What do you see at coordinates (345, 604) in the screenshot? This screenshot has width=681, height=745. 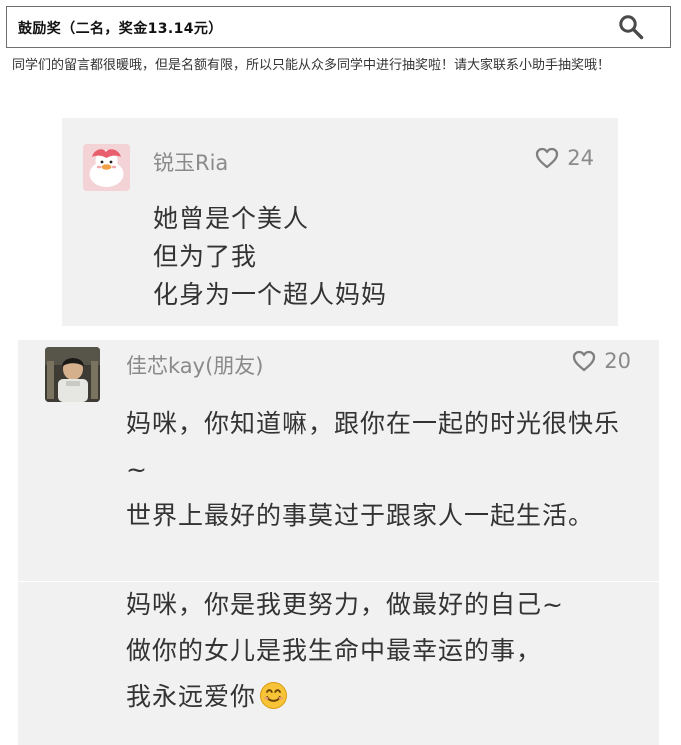 I see `comment-line: 妈咪，你是我更努力，做最好的自己~` at bounding box center [345, 604].